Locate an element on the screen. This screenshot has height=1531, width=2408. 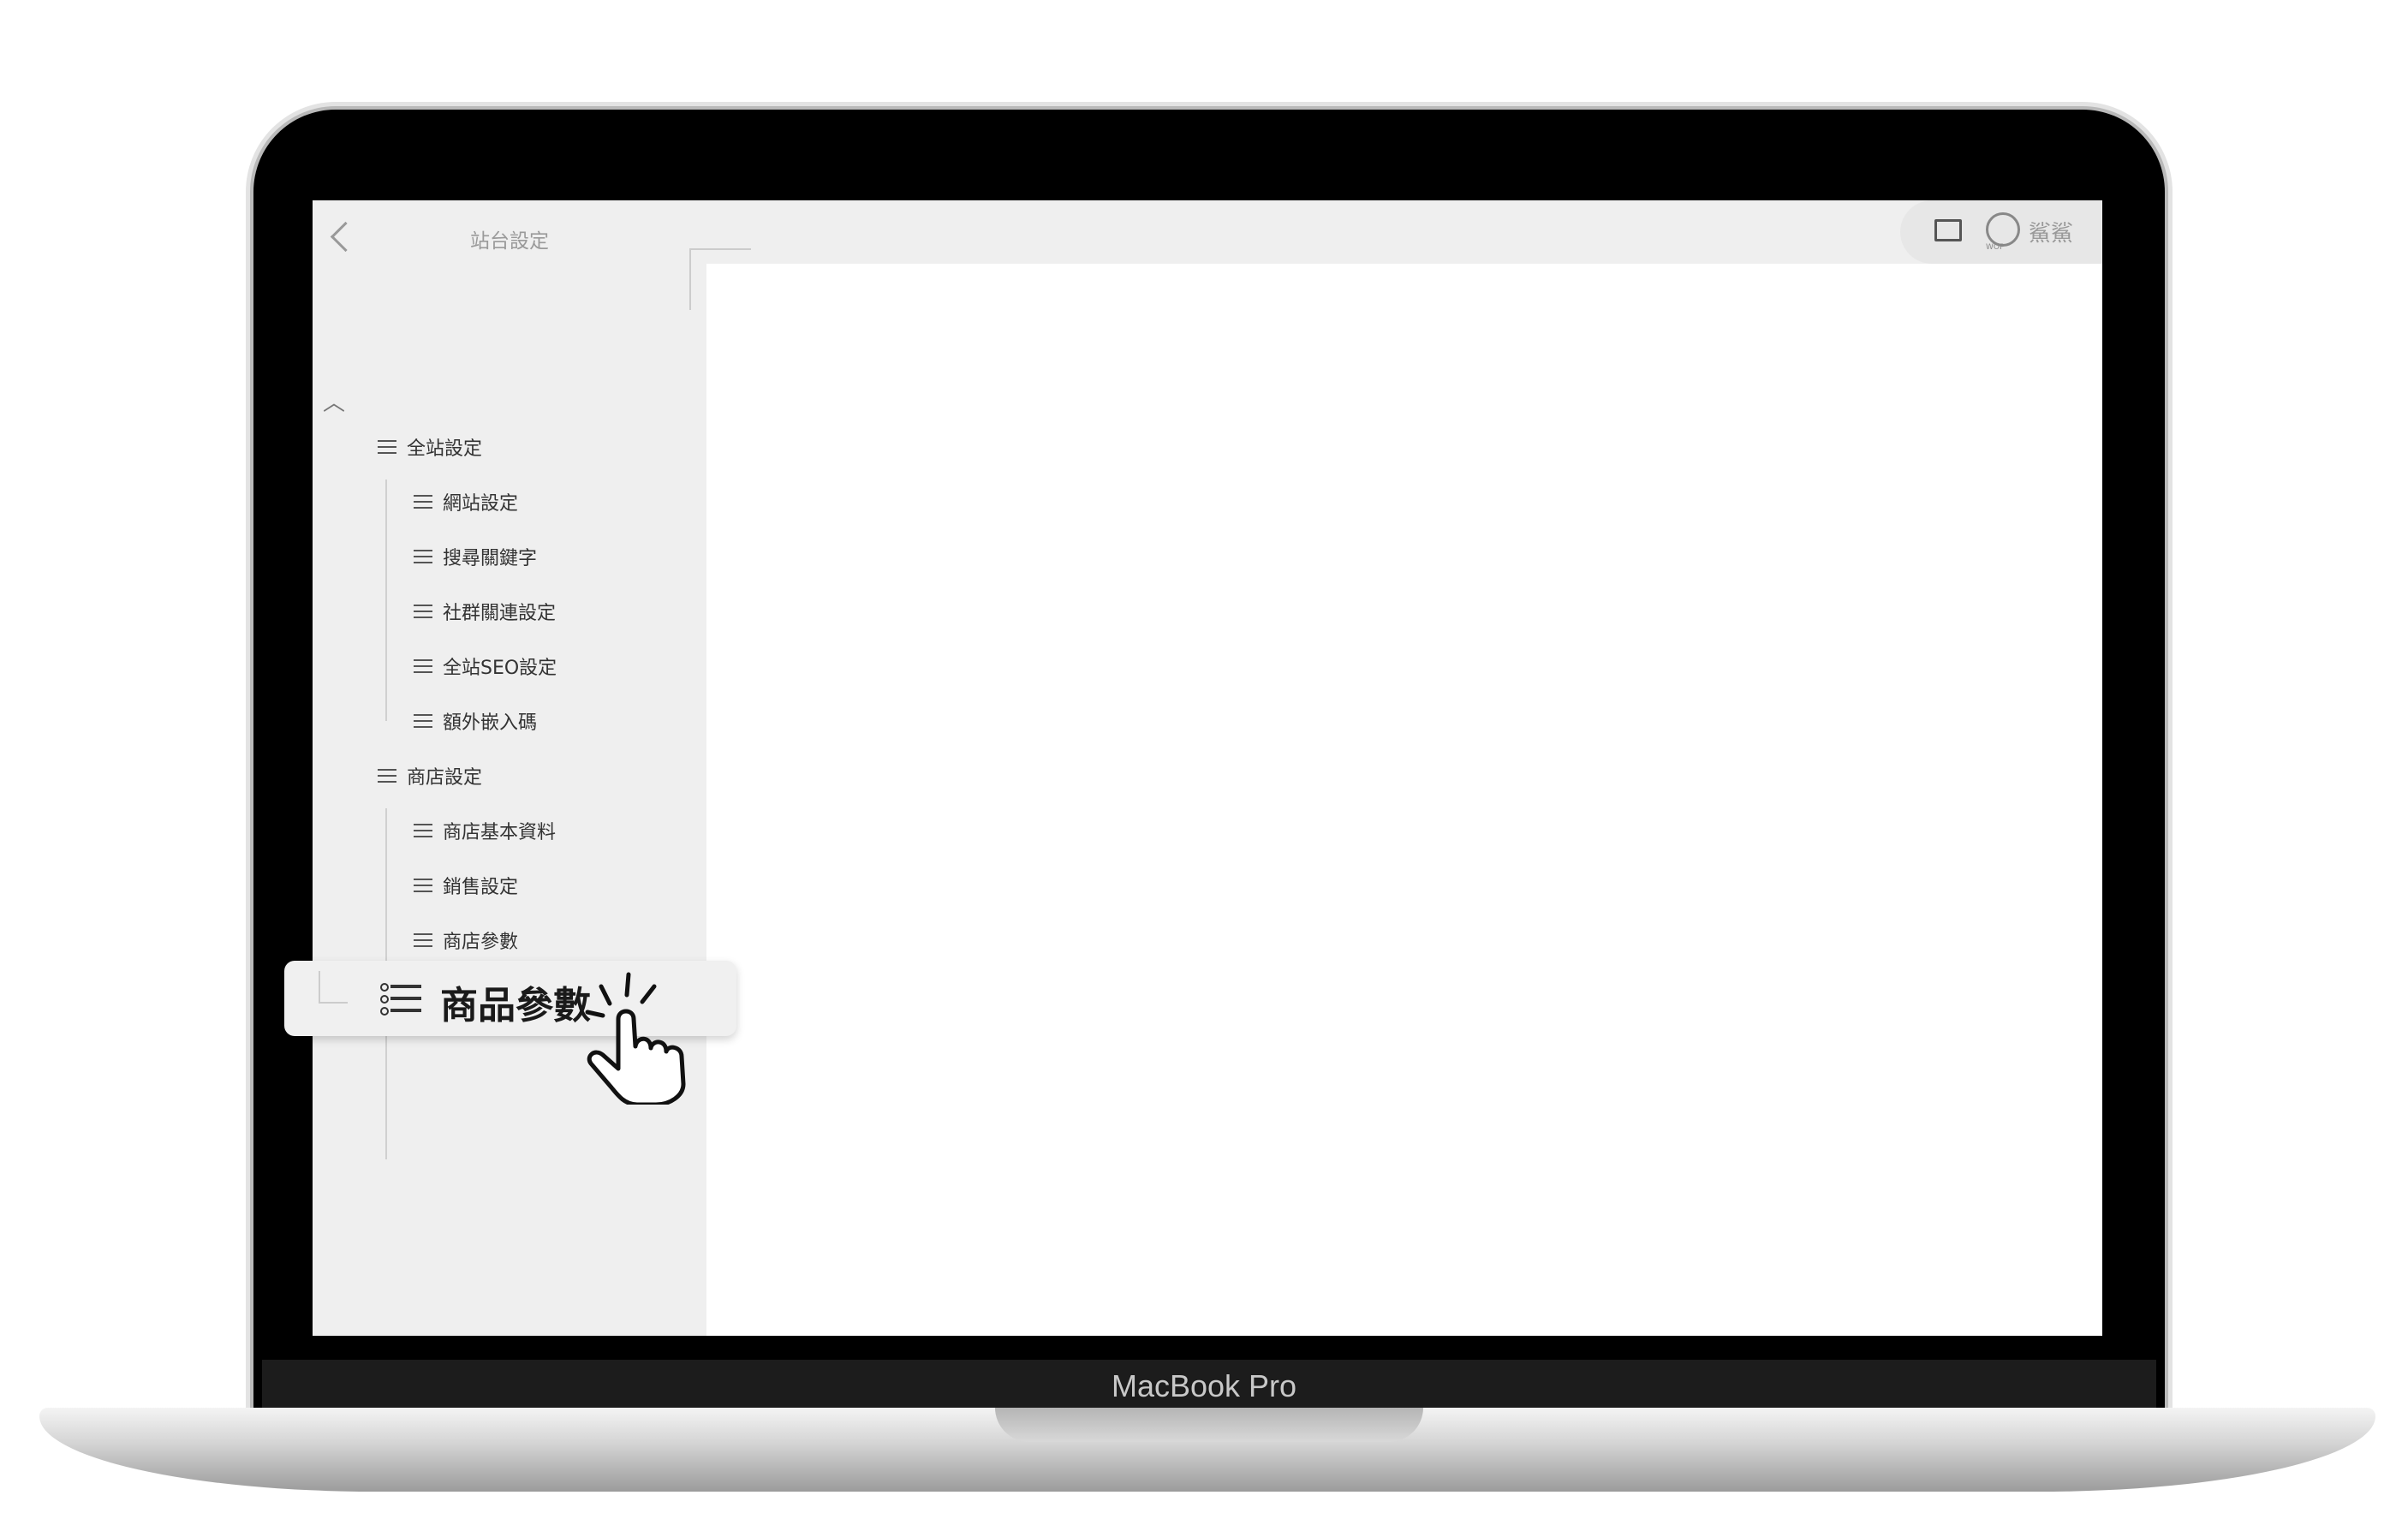
sidebar-group-label: 商店設定 is located at coordinates (445, 778).